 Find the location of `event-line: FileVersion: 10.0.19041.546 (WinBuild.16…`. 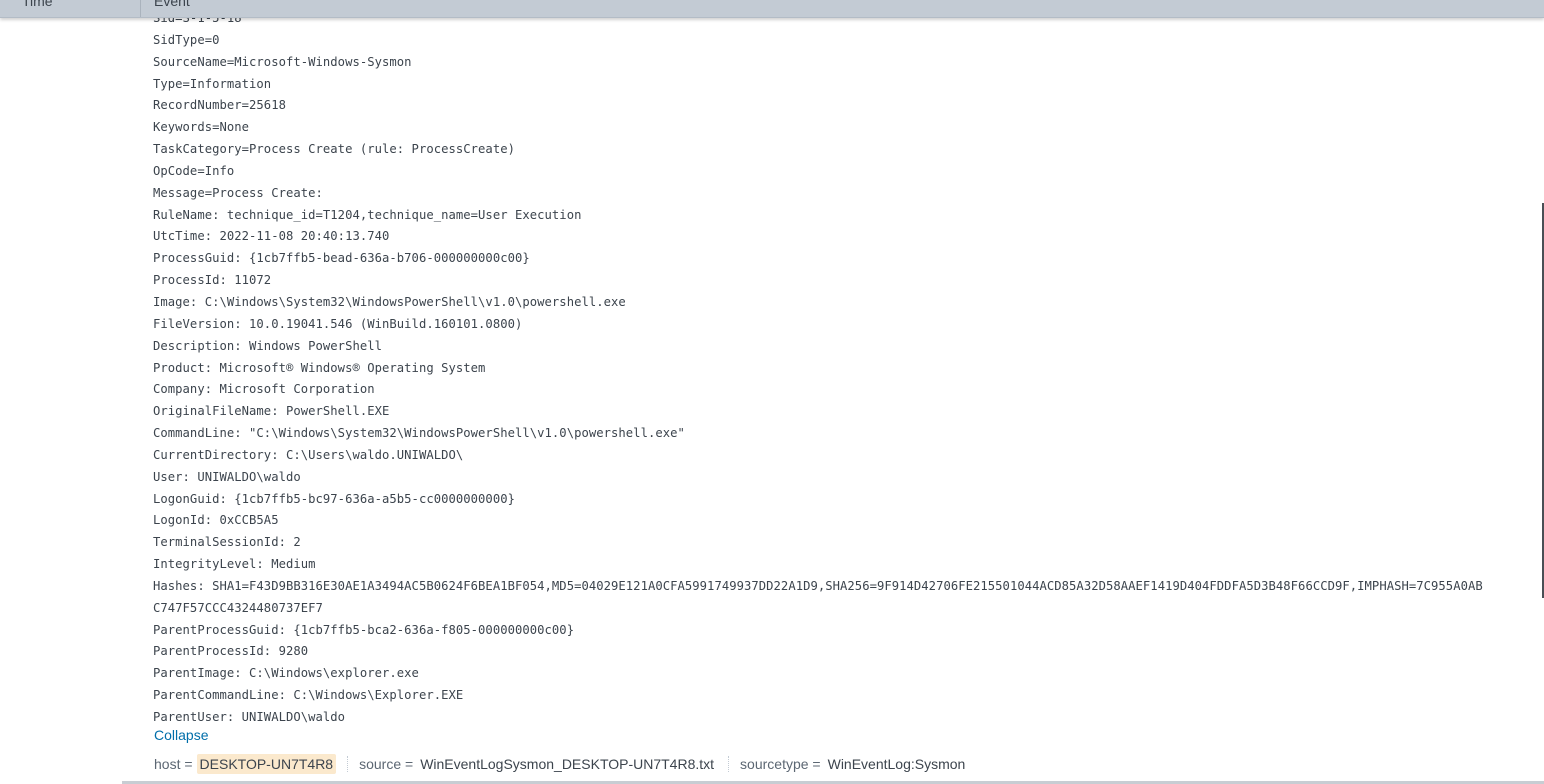

event-line: FileVersion: 10.0.19041.546 (WinBuild.16… is located at coordinates (338, 323).